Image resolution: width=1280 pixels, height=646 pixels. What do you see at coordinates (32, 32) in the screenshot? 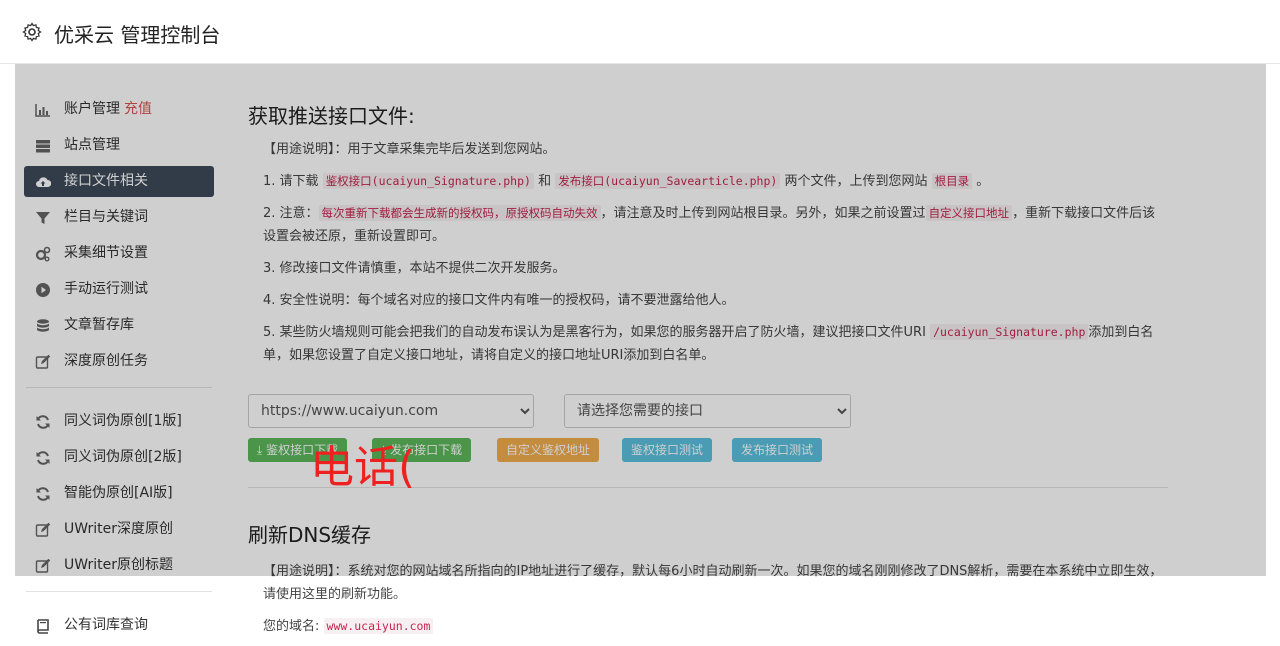
I see `gear-icon` at bounding box center [32, 32].